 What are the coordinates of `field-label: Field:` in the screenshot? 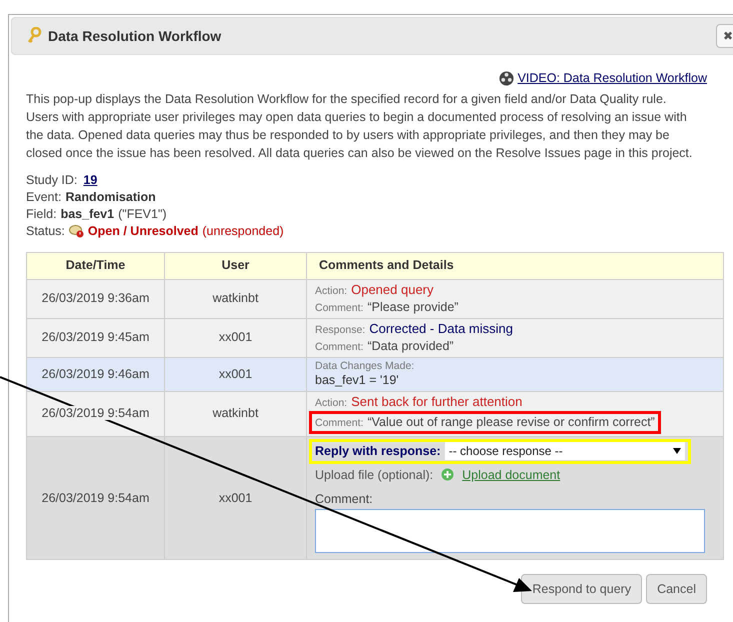 It's located at (41, 214).